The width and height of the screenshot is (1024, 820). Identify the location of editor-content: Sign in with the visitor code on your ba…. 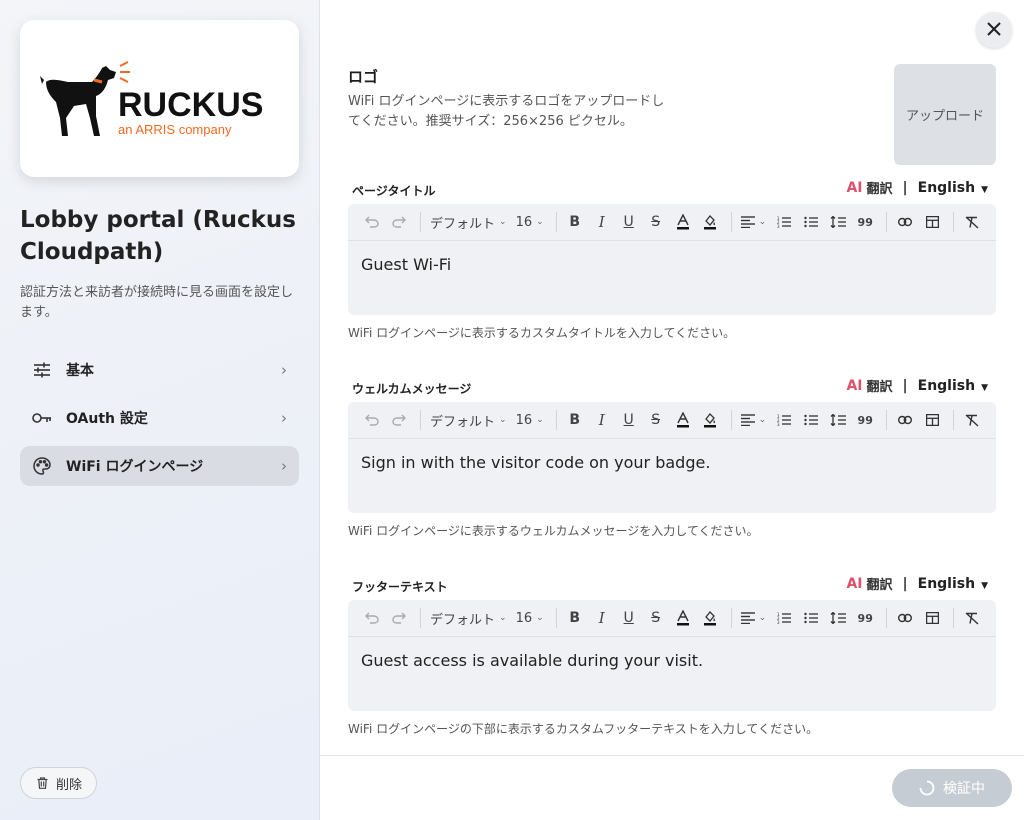
(672, 462).